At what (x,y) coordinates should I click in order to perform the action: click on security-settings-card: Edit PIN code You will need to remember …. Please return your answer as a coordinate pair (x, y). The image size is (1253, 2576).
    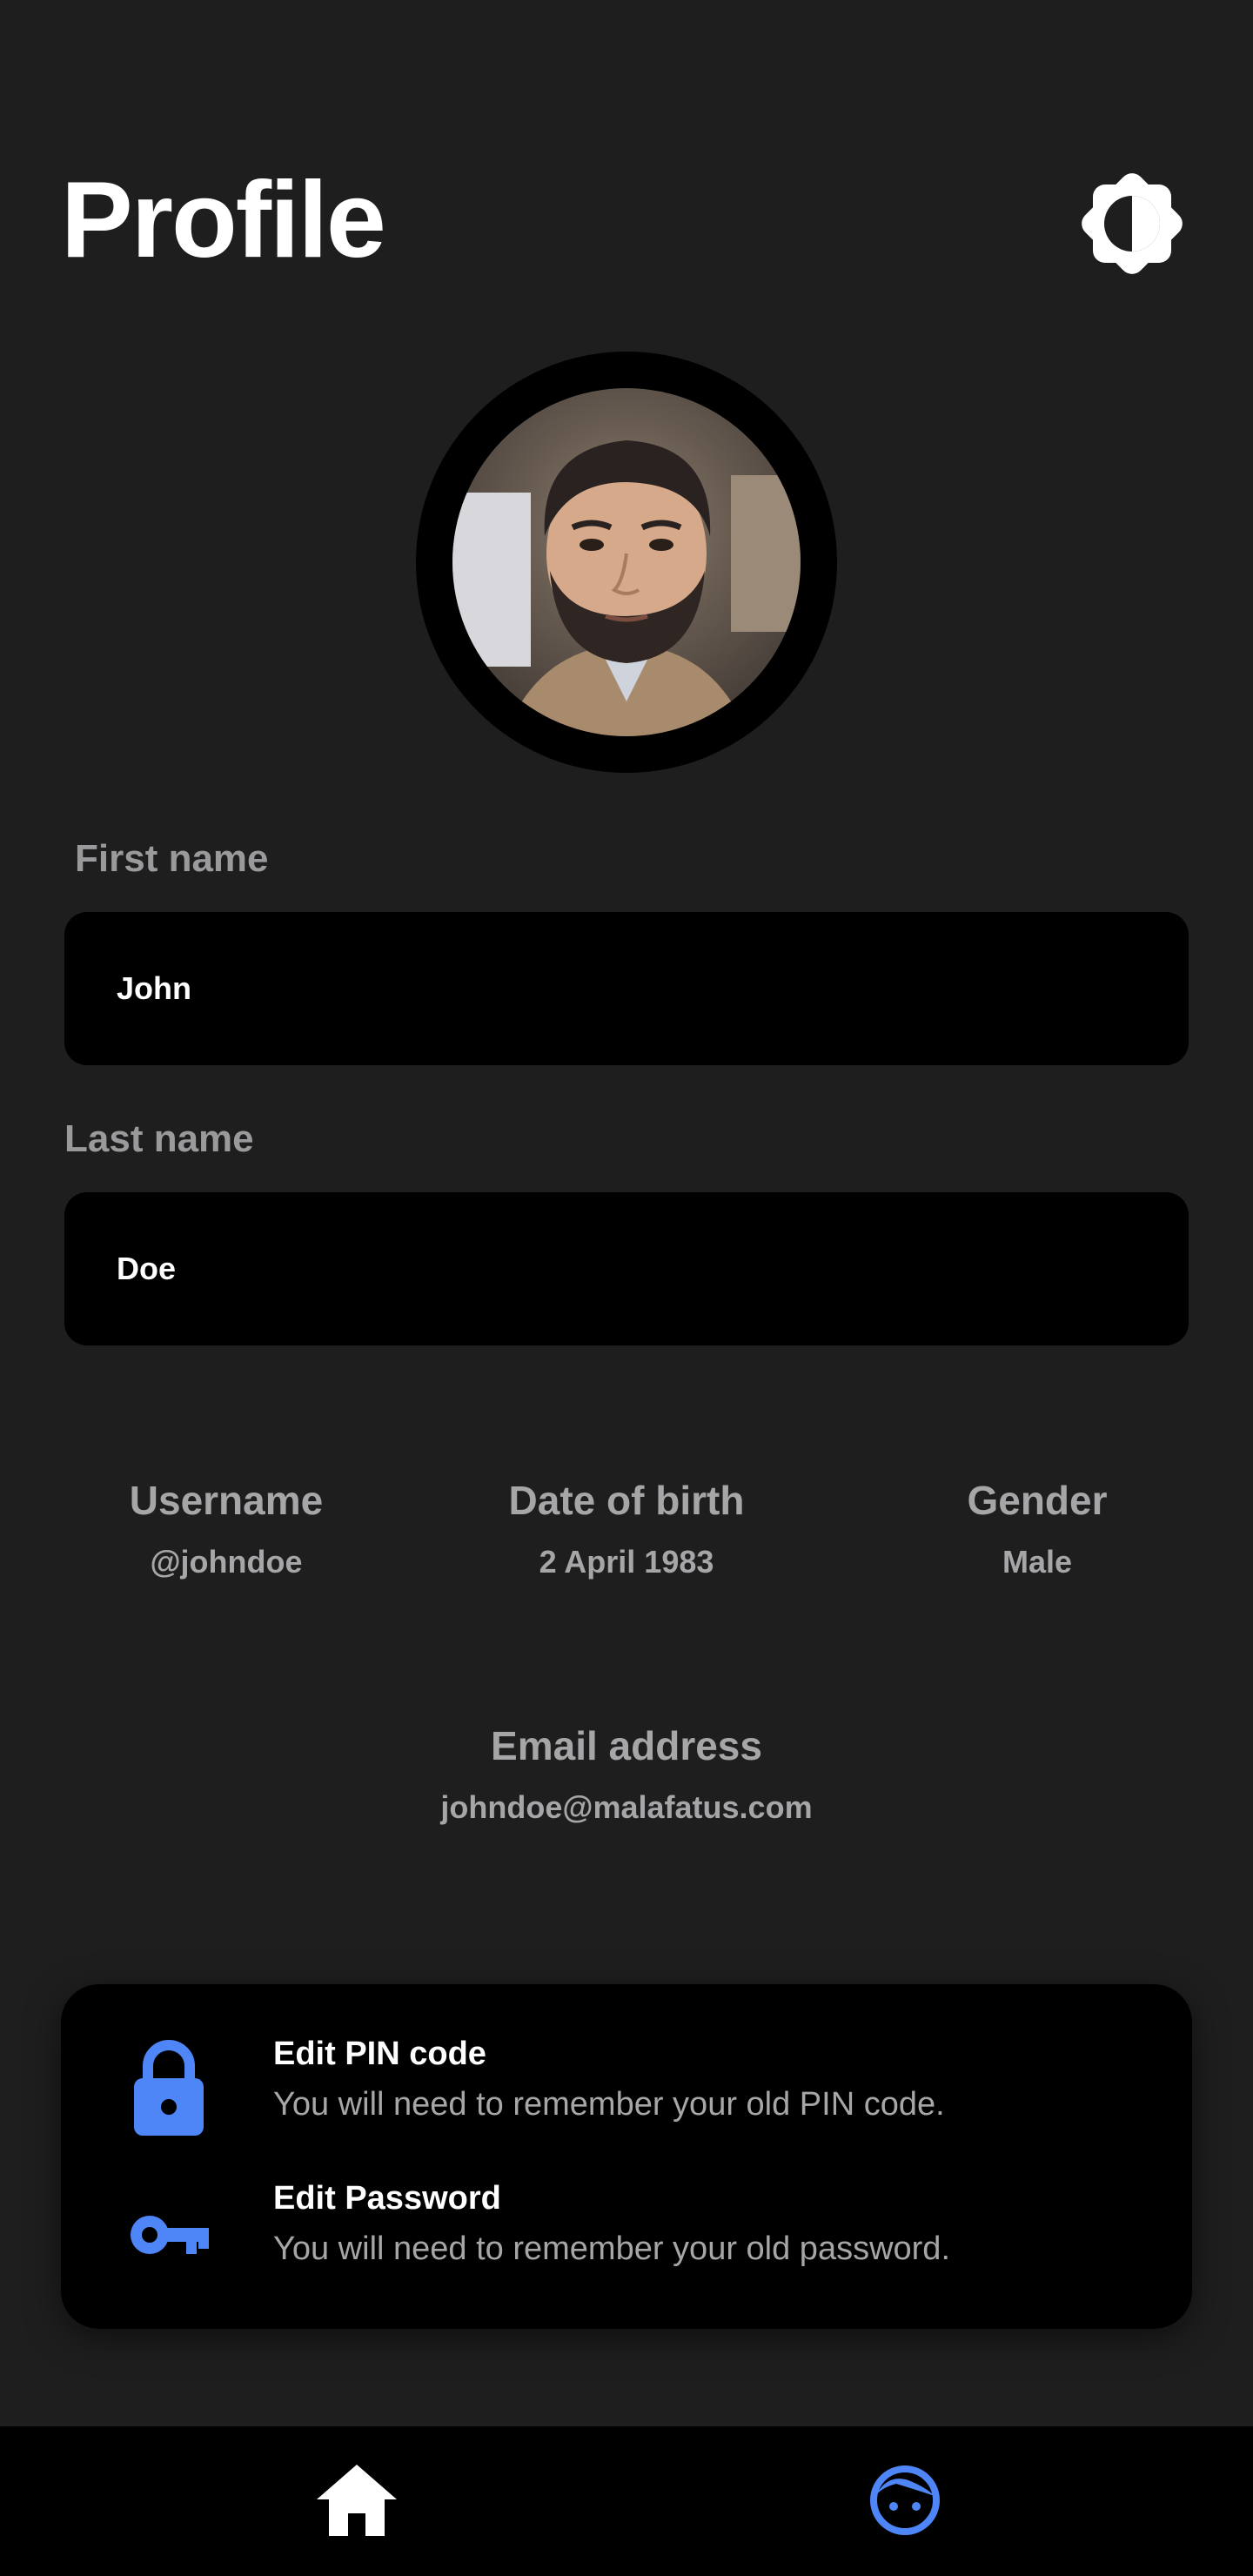
    Looking at the image, I should click on (626, 2157).